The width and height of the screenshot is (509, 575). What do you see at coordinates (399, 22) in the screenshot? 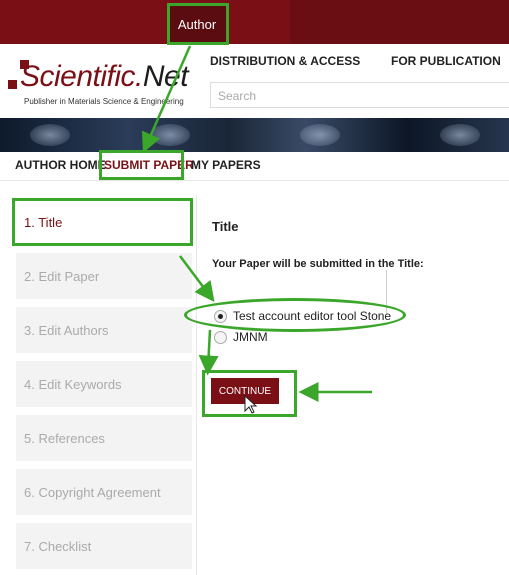
I see `top-bar-right` at bounding box center [399, 22].